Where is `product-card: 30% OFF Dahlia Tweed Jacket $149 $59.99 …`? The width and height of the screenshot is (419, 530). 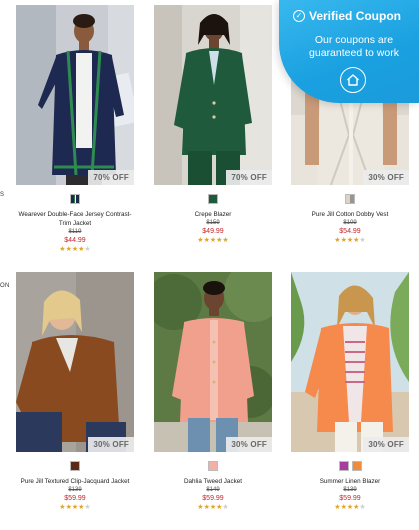
product-card: 30% OFF Dahlia Tweed Jacket $149 $59.99 … is located at coordinates (213, 392).